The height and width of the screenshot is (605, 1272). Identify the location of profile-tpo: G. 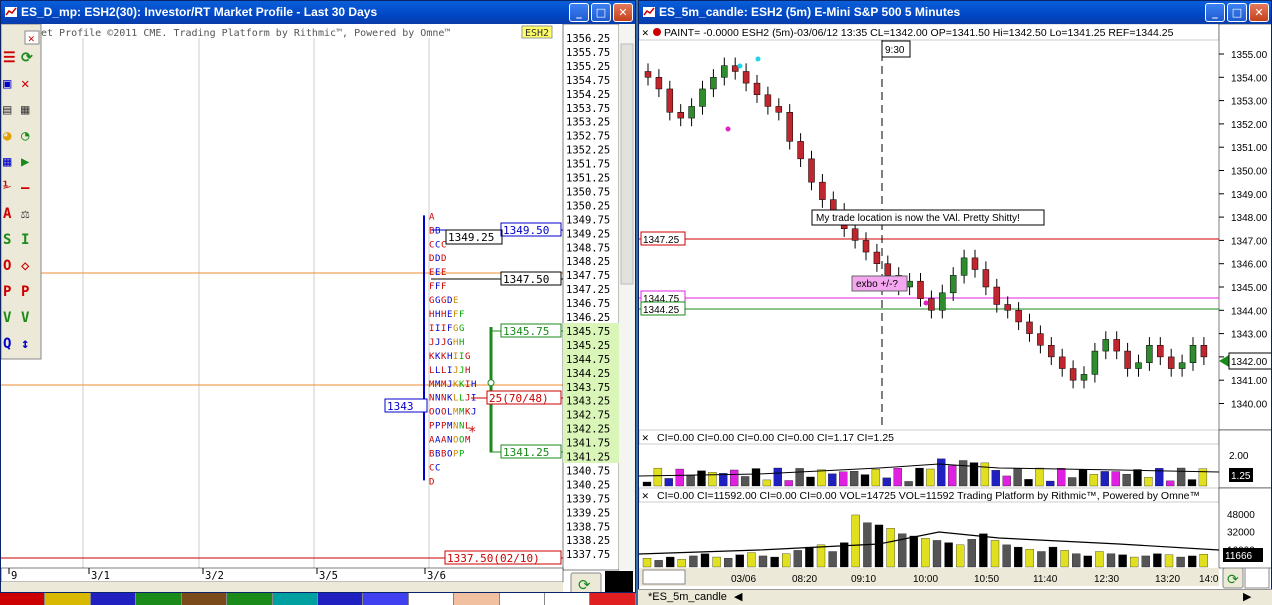
(449, 343).